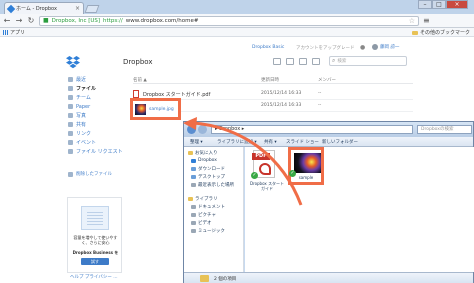 The width and height of the screenshot is (474, 283). I want to click on sidebar-item-sharing: 共有, so click(95, 124).